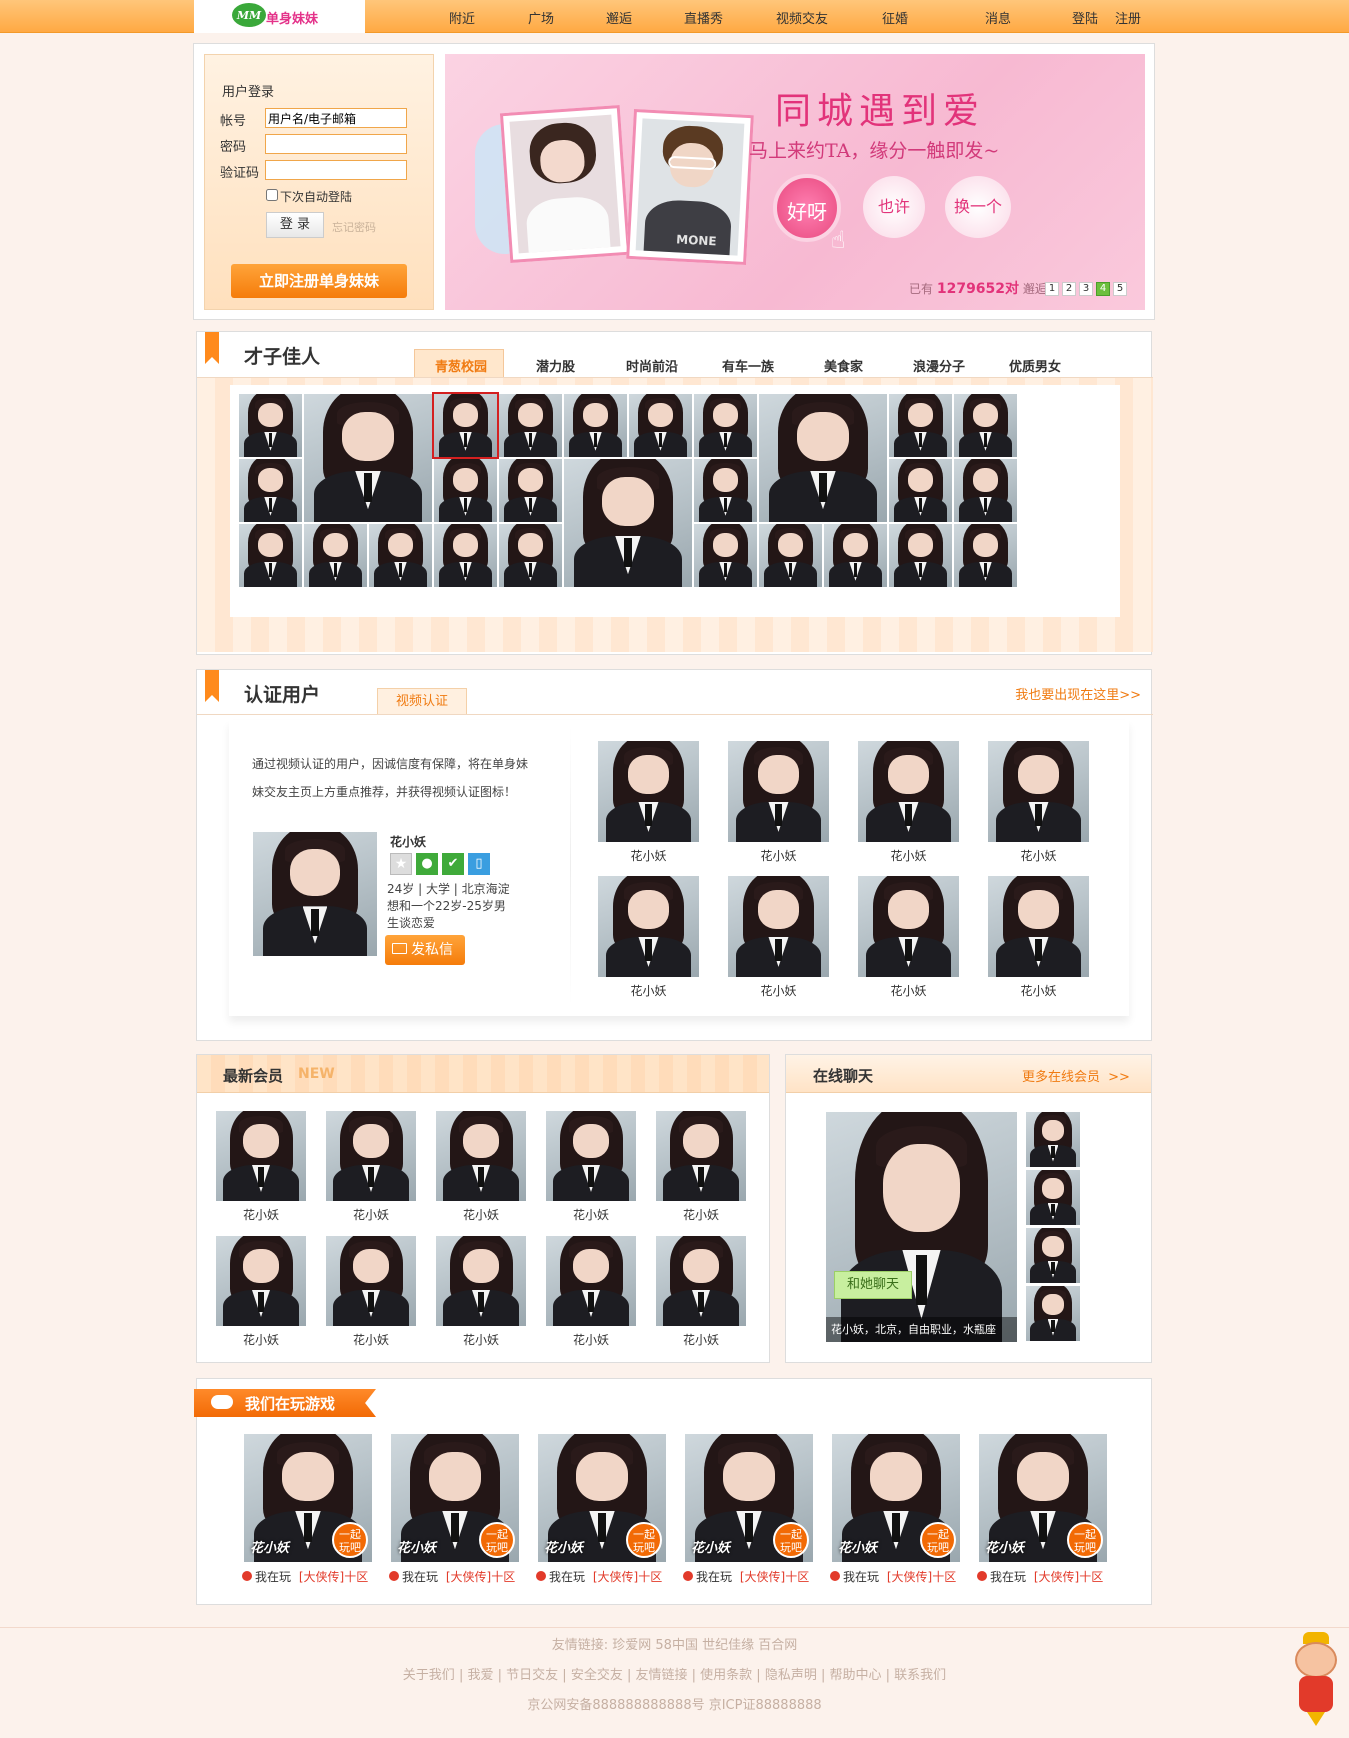 The height and width of the screenshot is (1738, 1349). Describe the element at coordinates (652, 365) in the screenshot. I see `tab-fashion: 时尚前沿` at that location.